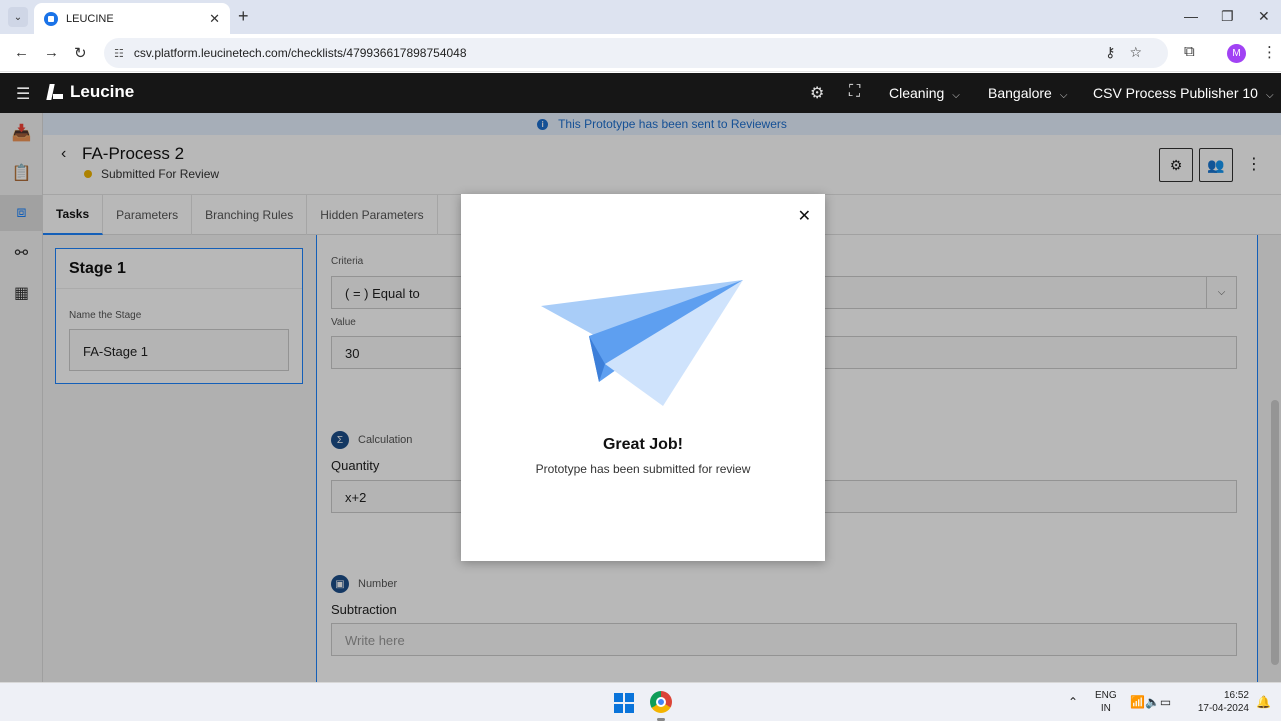 The height and width of the screenshot is (721, 1281). I want to click on lang-bottom: IN, so click(1105, 708).